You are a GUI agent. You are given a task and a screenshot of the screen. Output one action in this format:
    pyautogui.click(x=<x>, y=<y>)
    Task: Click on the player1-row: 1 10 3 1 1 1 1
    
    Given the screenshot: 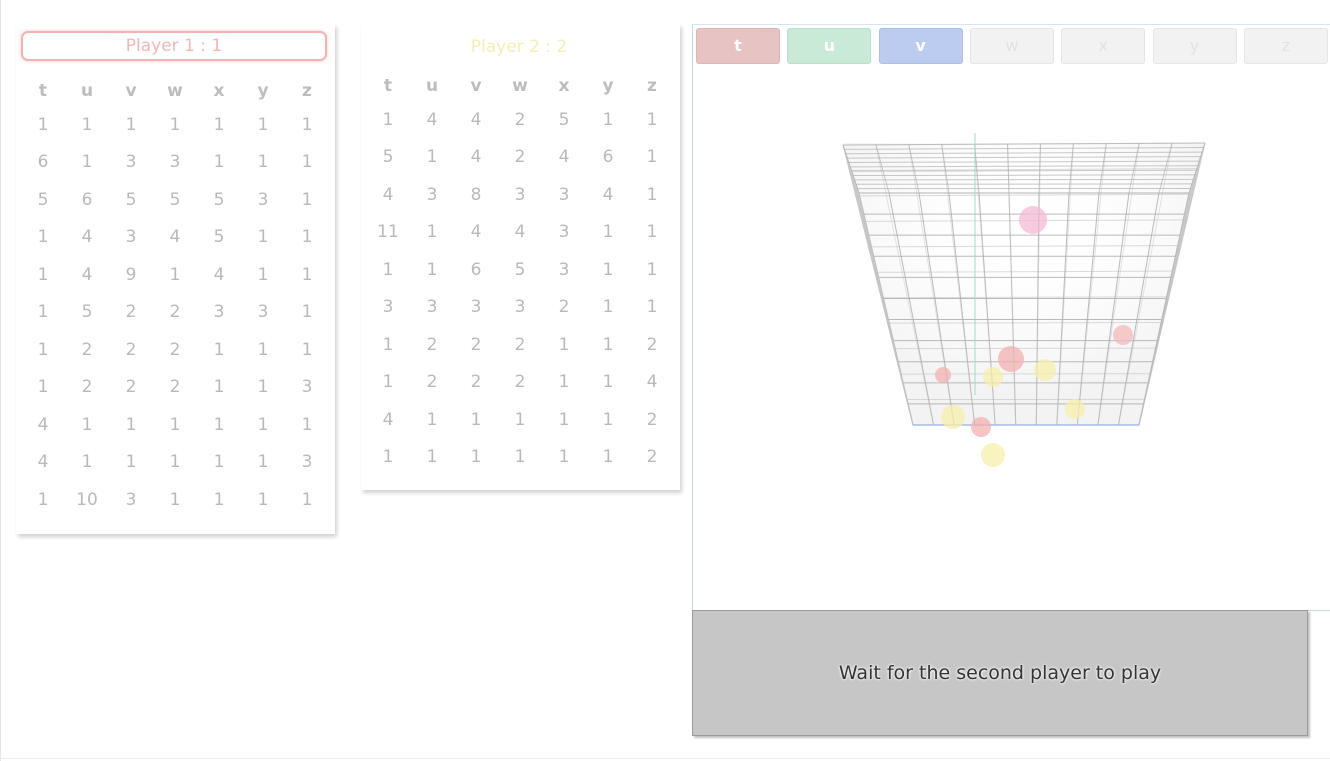 What is the action you would take?
    pyautogui.click(x=175, y=500)
    